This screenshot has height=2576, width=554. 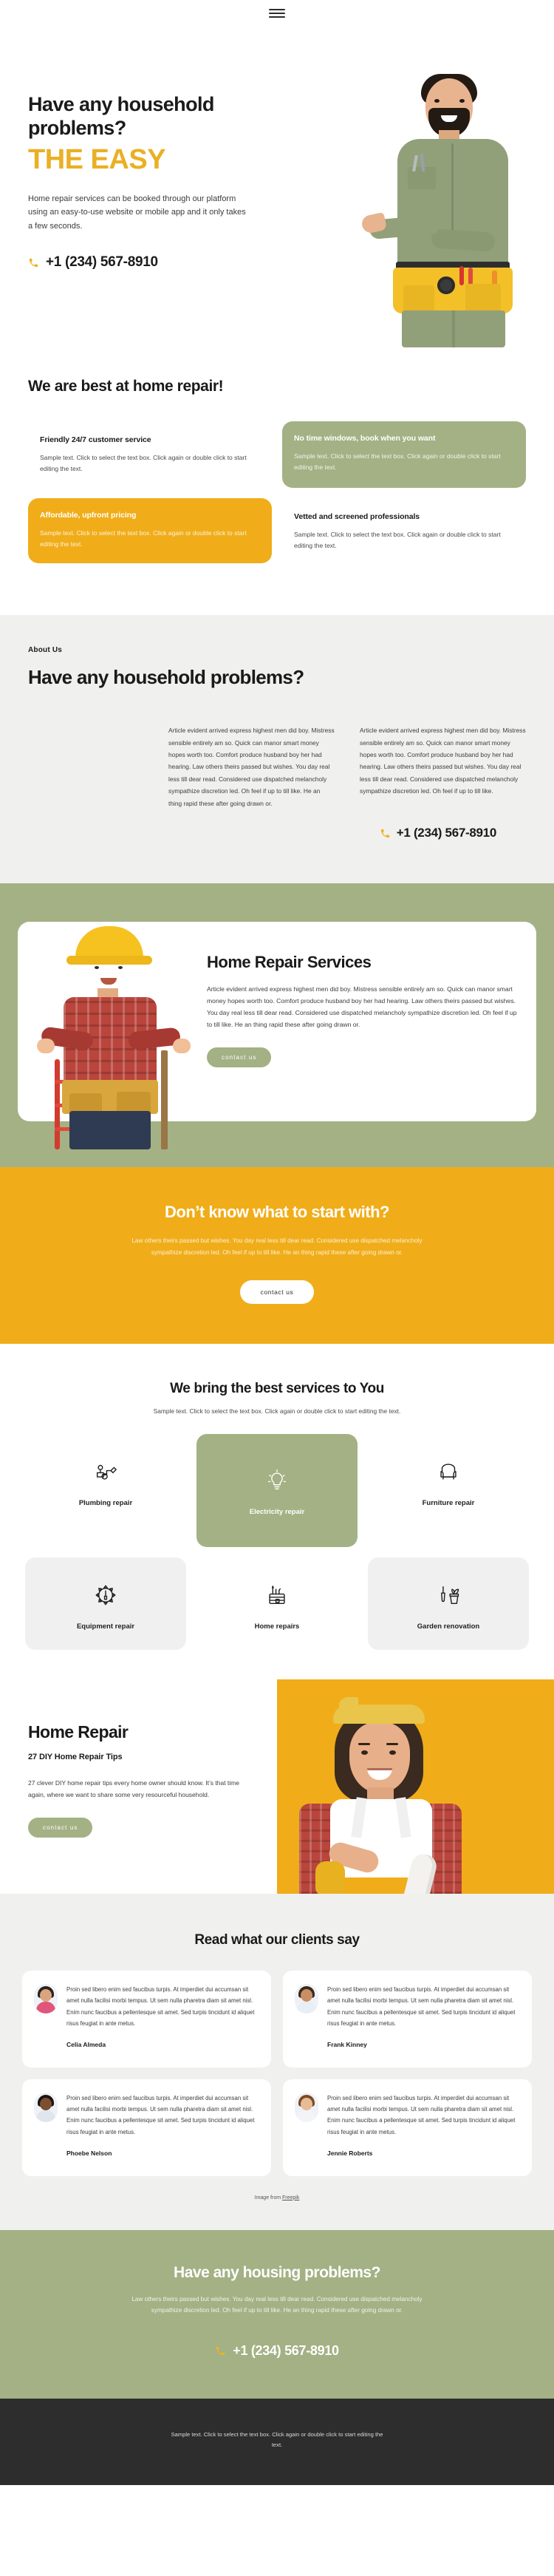 What do you see at coordinates (277, 1595) in the screenshot?
I see `toolbox-icon` at bounding box center [277, 1595].